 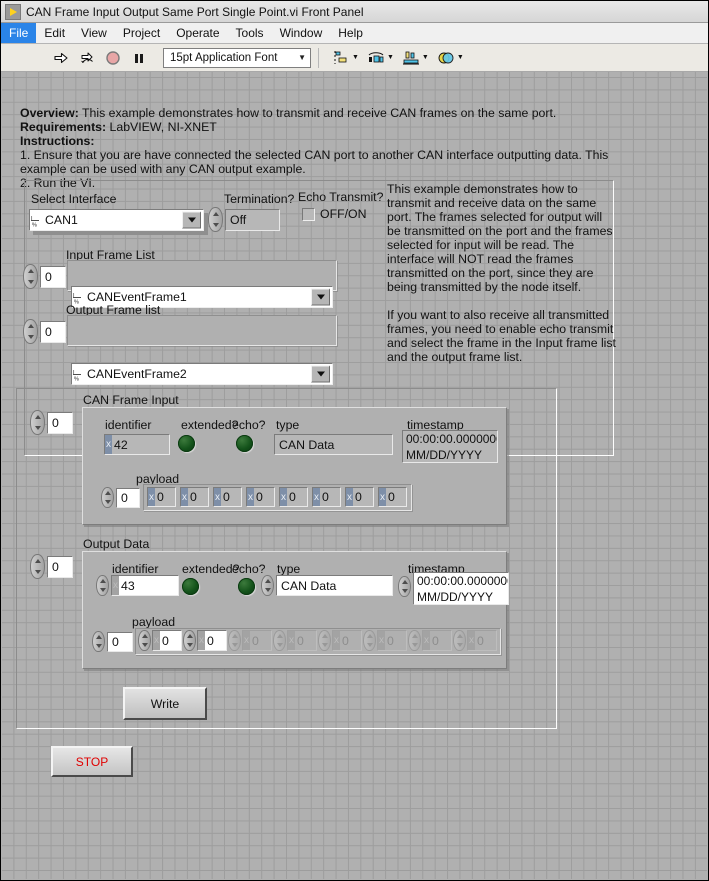 I want to click on output-timestamp-value: 00:00:00.0000000 MM/DD/YYYY, so click(x=461, y=588).